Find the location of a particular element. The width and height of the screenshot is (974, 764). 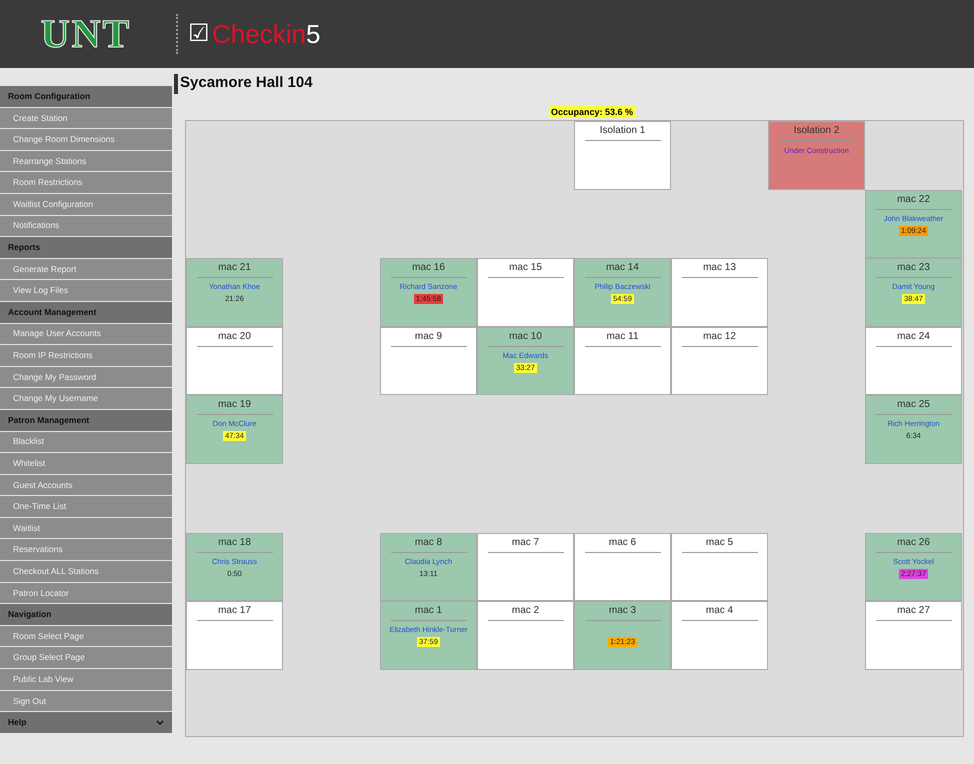

sidebar-item: Waitlist is located at coordinates (86, 528).